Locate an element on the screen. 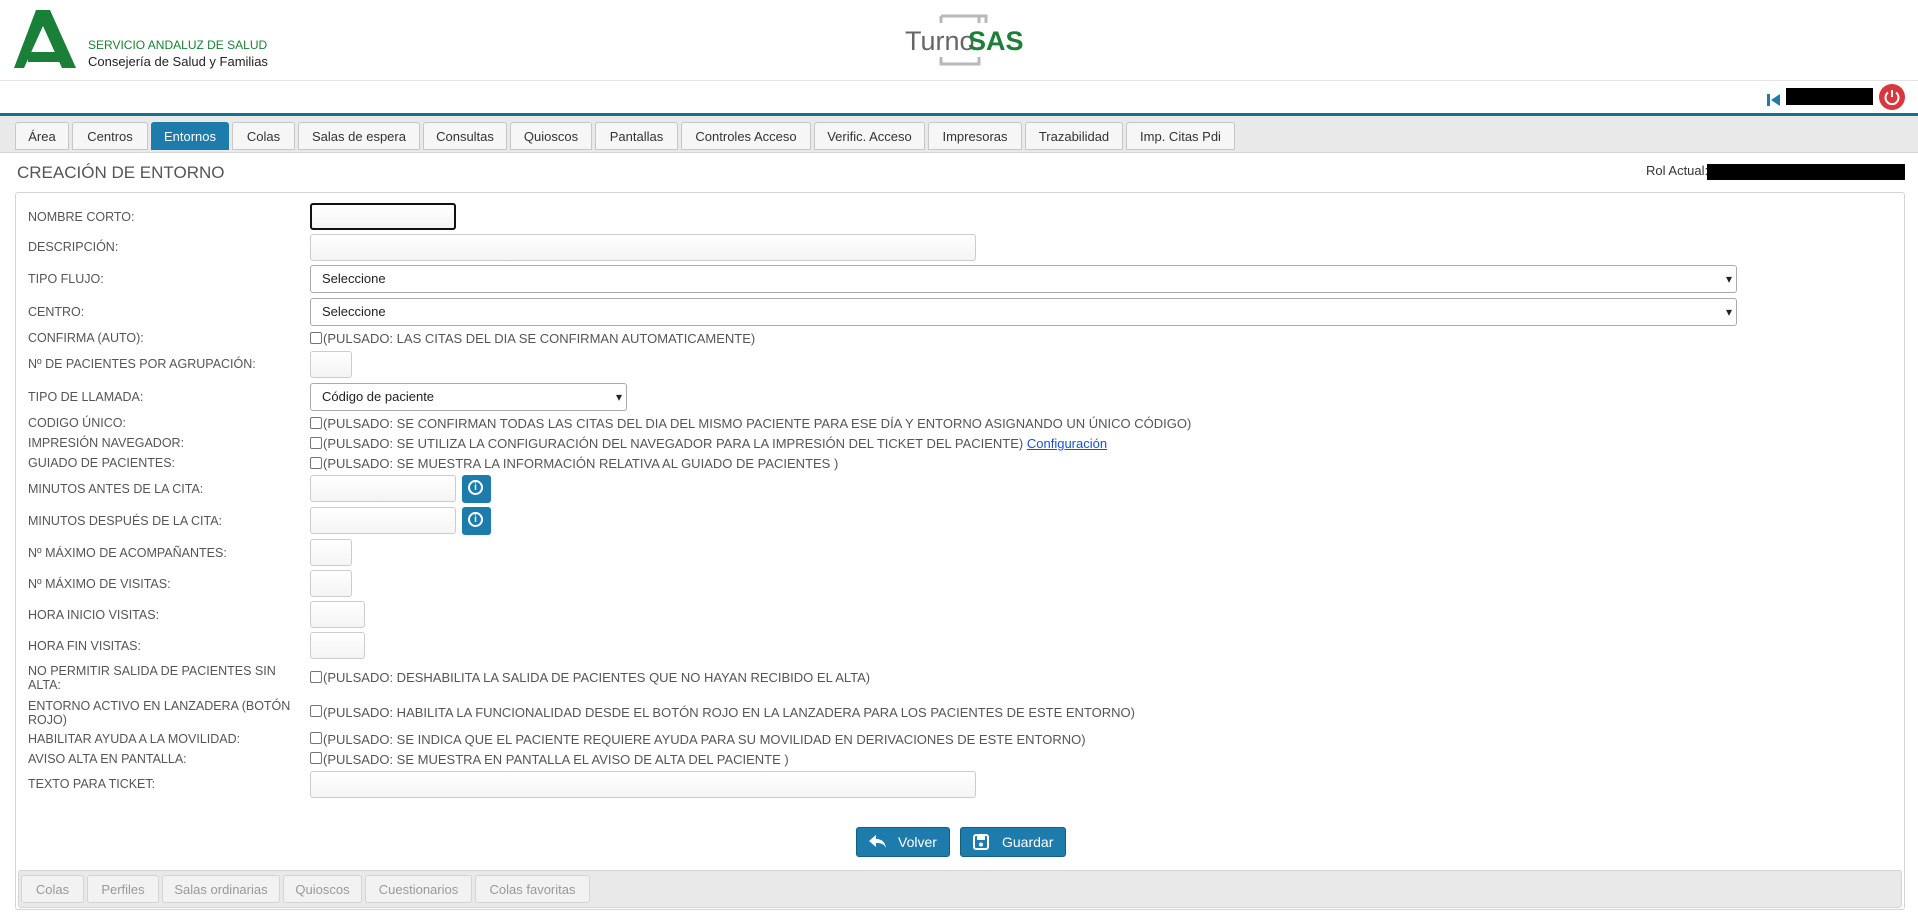 This screenshot has height=922, width=1918. label-codigo-unico: CODIGO ÚNICO: is located at coordinates (77, 423).